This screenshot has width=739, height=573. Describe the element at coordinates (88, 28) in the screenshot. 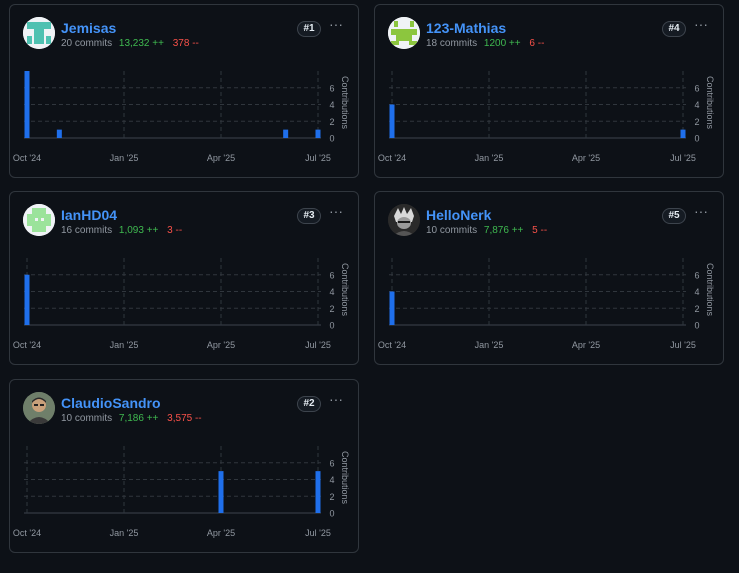

I see `contributor-name-link: Jemisas` at that location.